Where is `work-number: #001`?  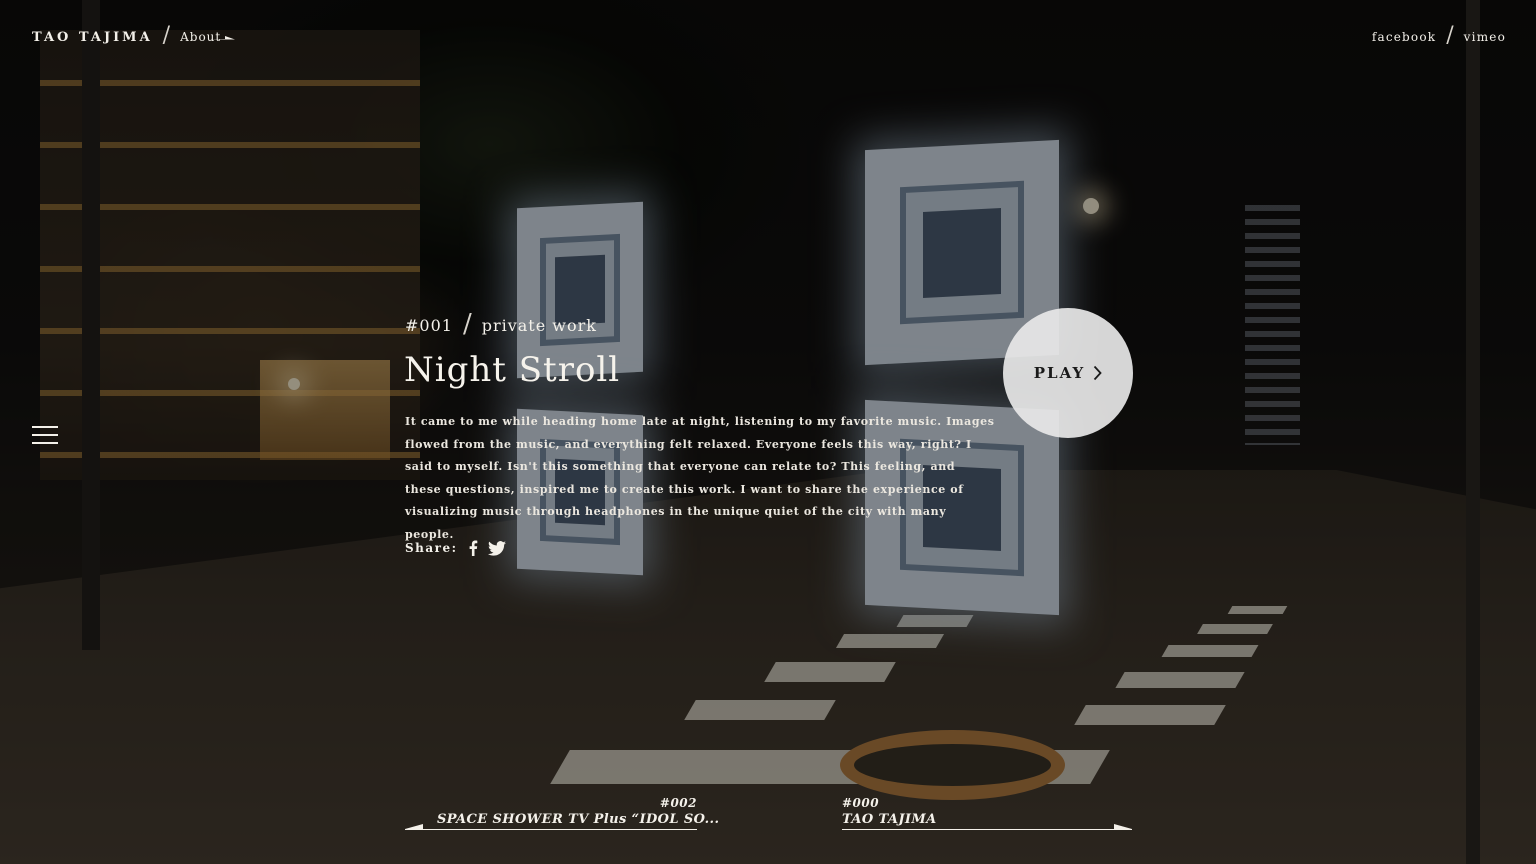
work-number: #001 is located at coordinates (429, 325).